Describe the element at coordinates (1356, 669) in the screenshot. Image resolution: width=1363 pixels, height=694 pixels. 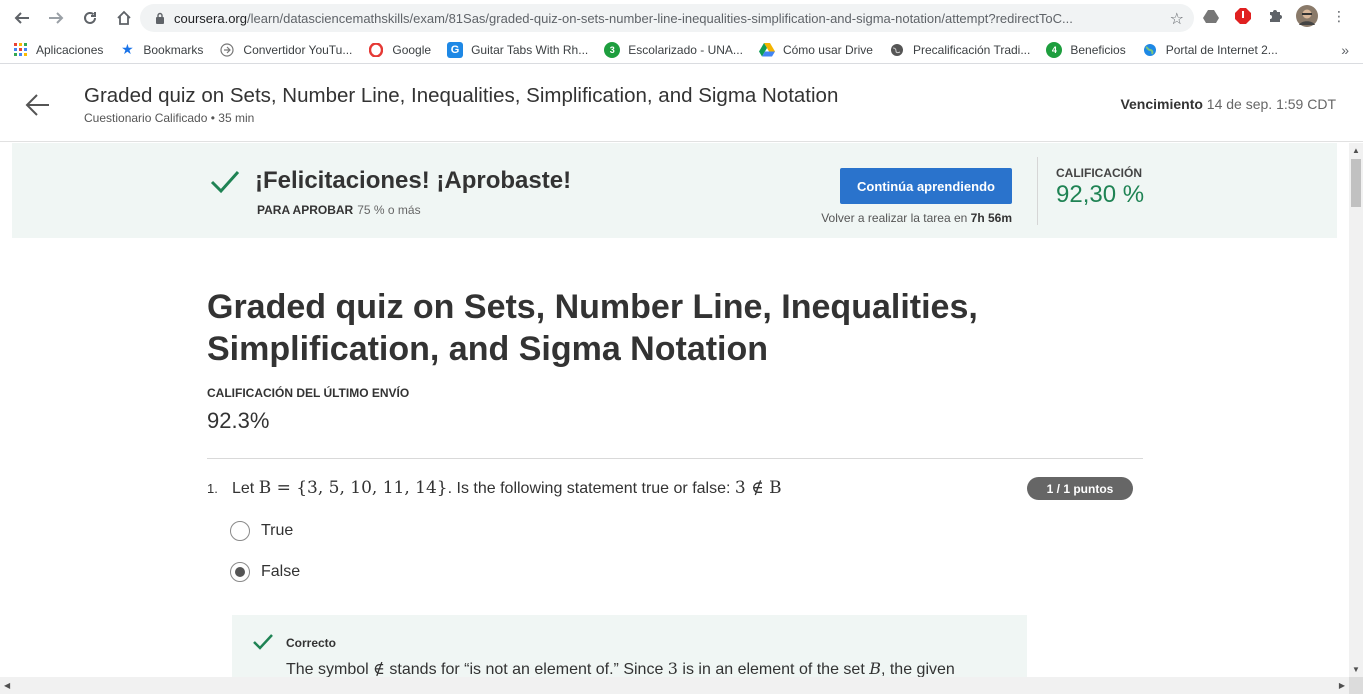
I see `scroll-down-icon: ▼` at that location.